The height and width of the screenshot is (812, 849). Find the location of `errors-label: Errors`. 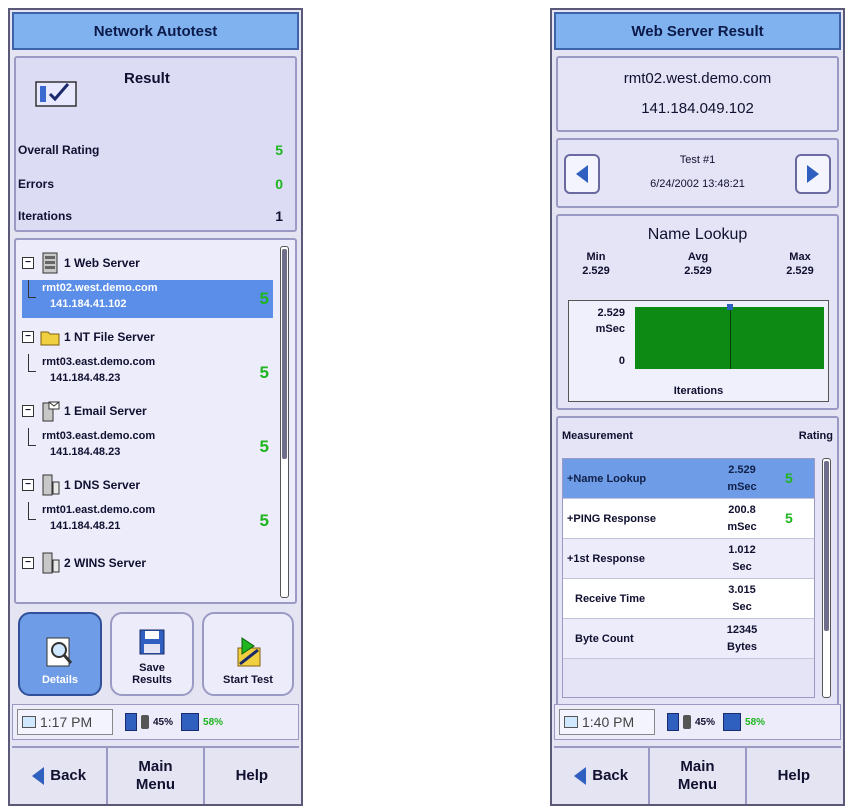

errors-label: Errors is located at coordinates (36, 184).